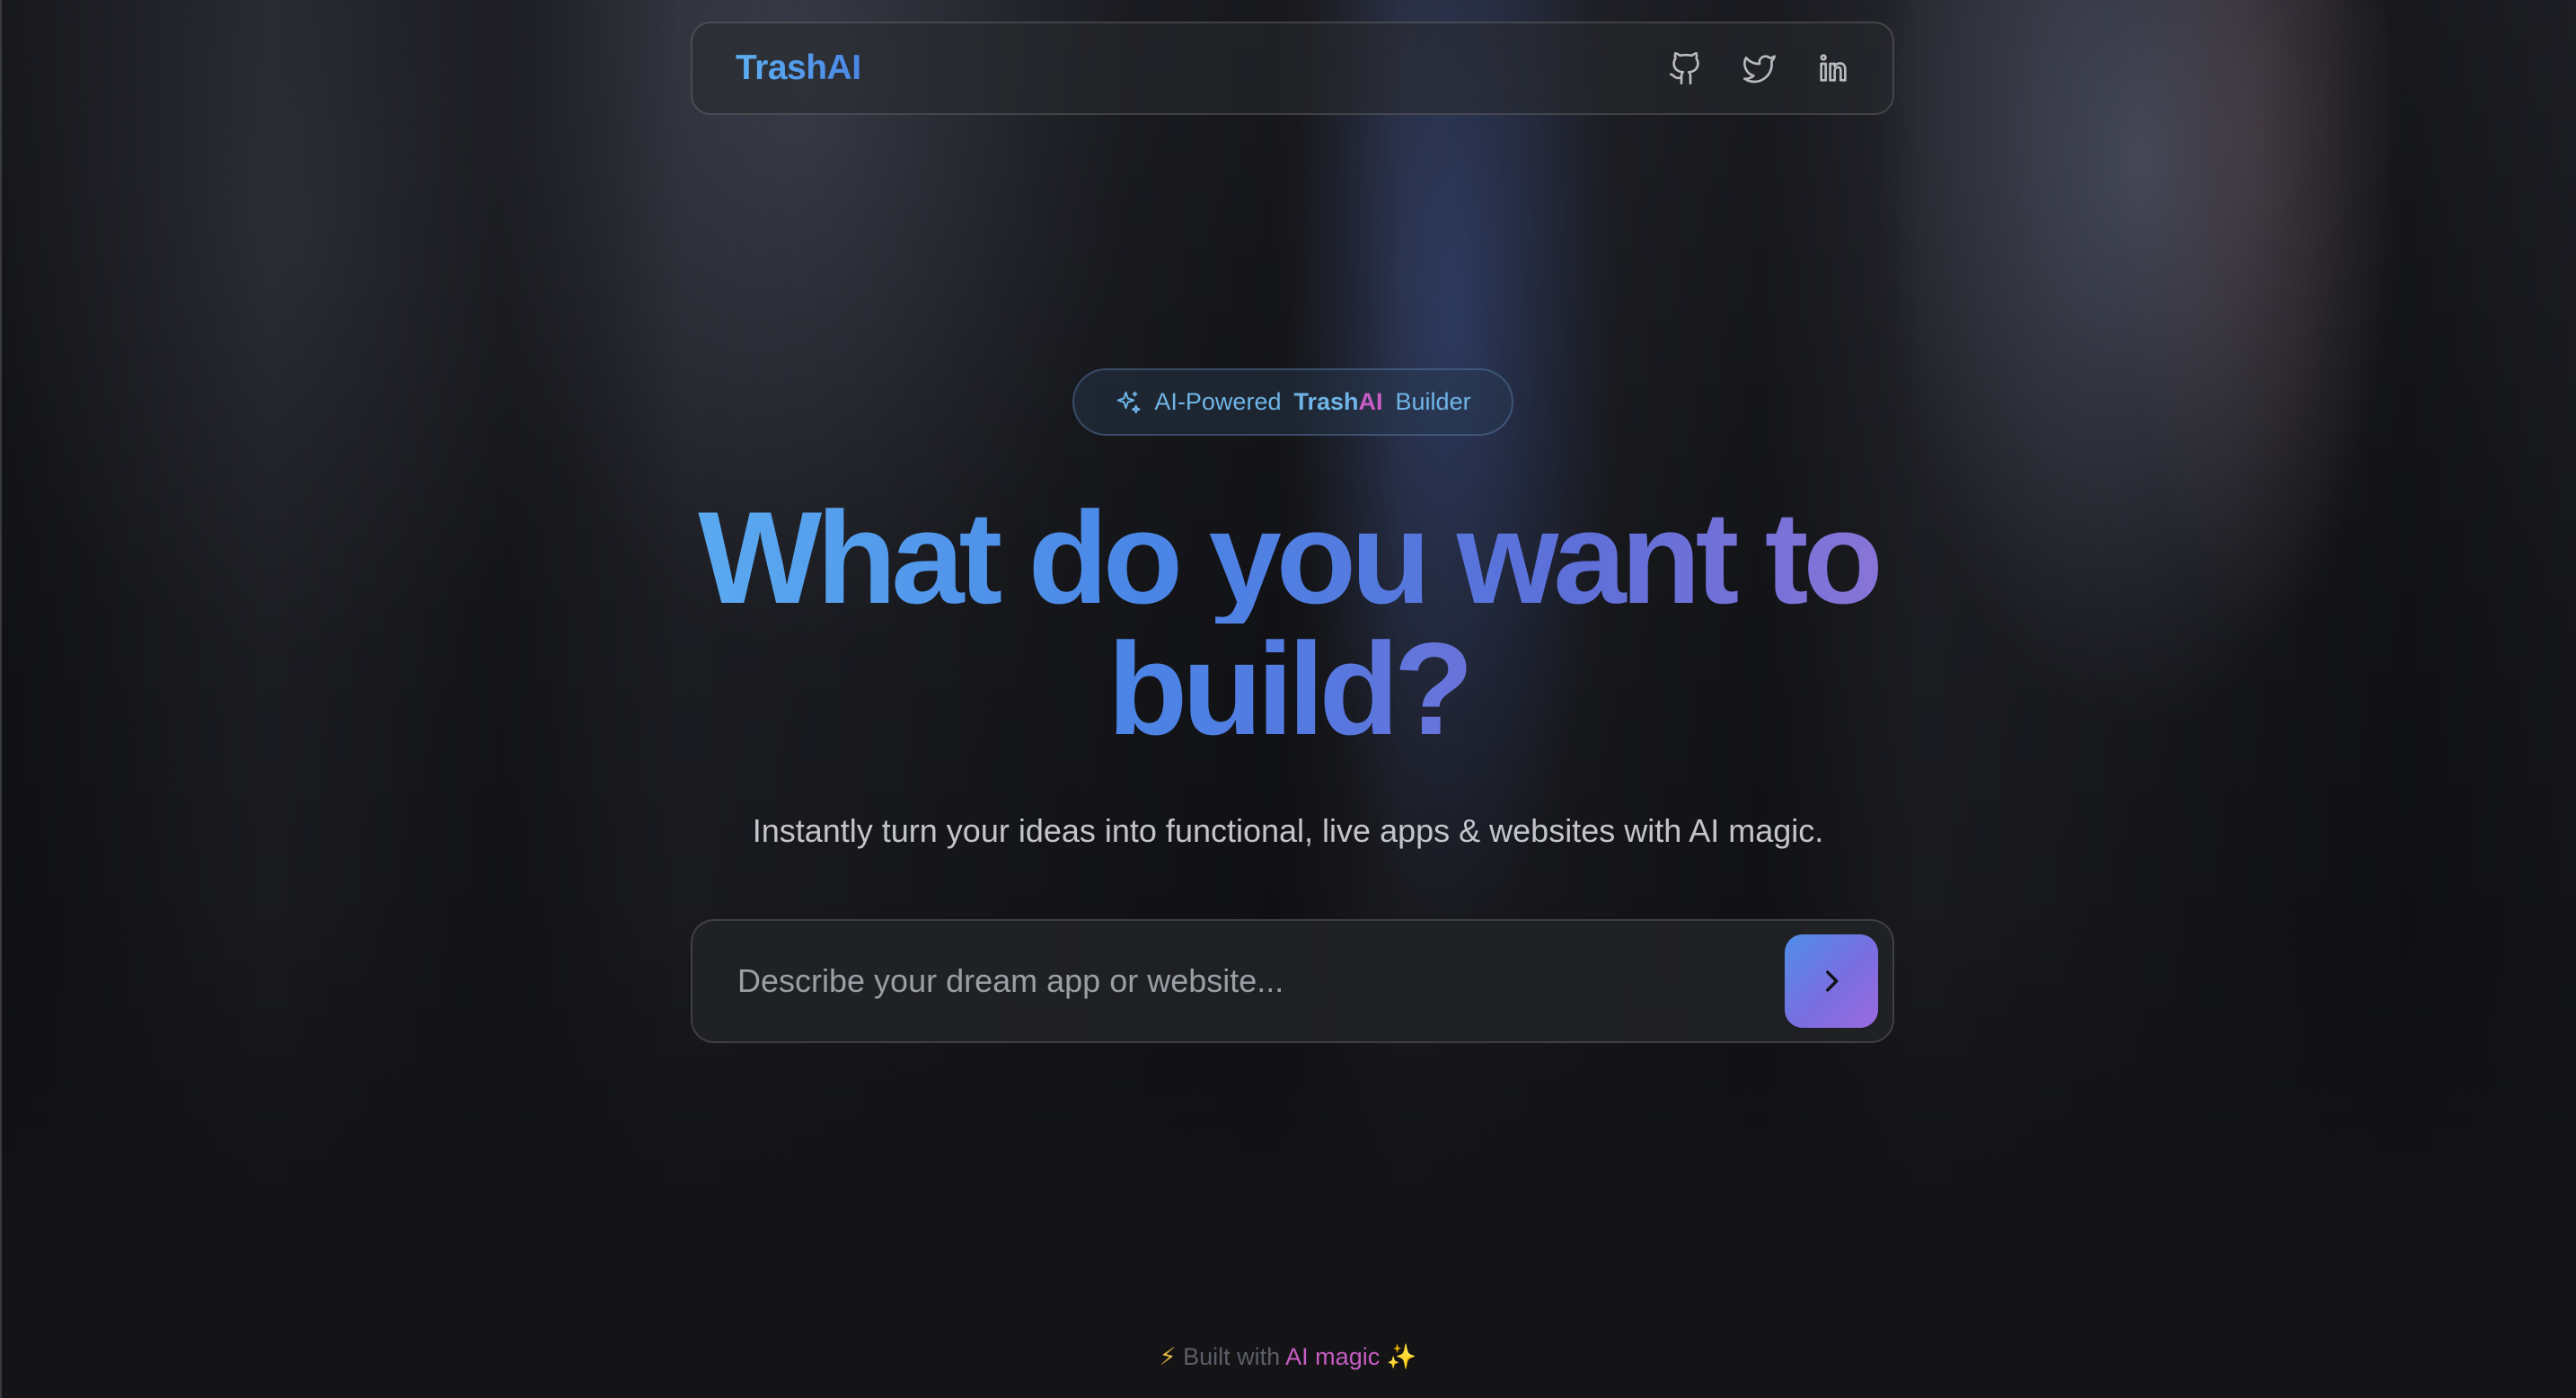  I want to click on footer-prefix: Built with, so click(1232, 1356).